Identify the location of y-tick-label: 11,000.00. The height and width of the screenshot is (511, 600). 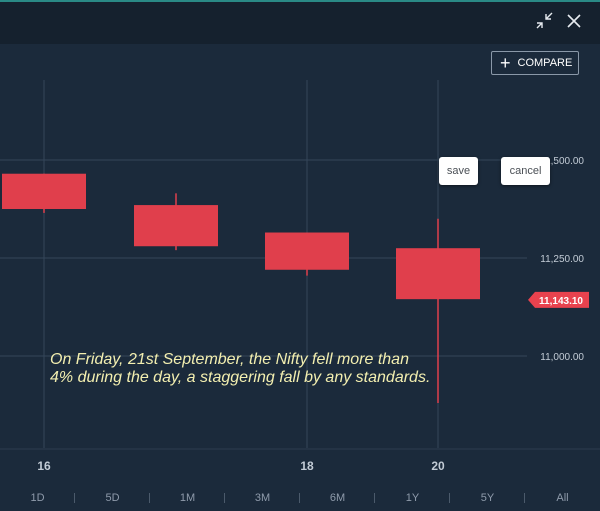
(562, 357).